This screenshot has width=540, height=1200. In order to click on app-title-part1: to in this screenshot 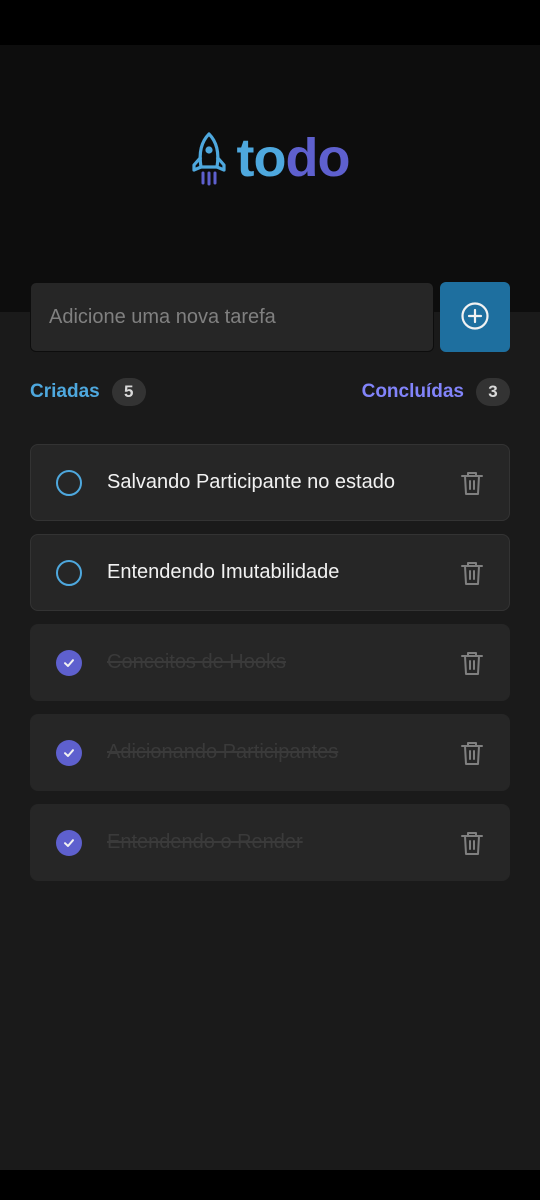, I will do `click(261, 158)`.